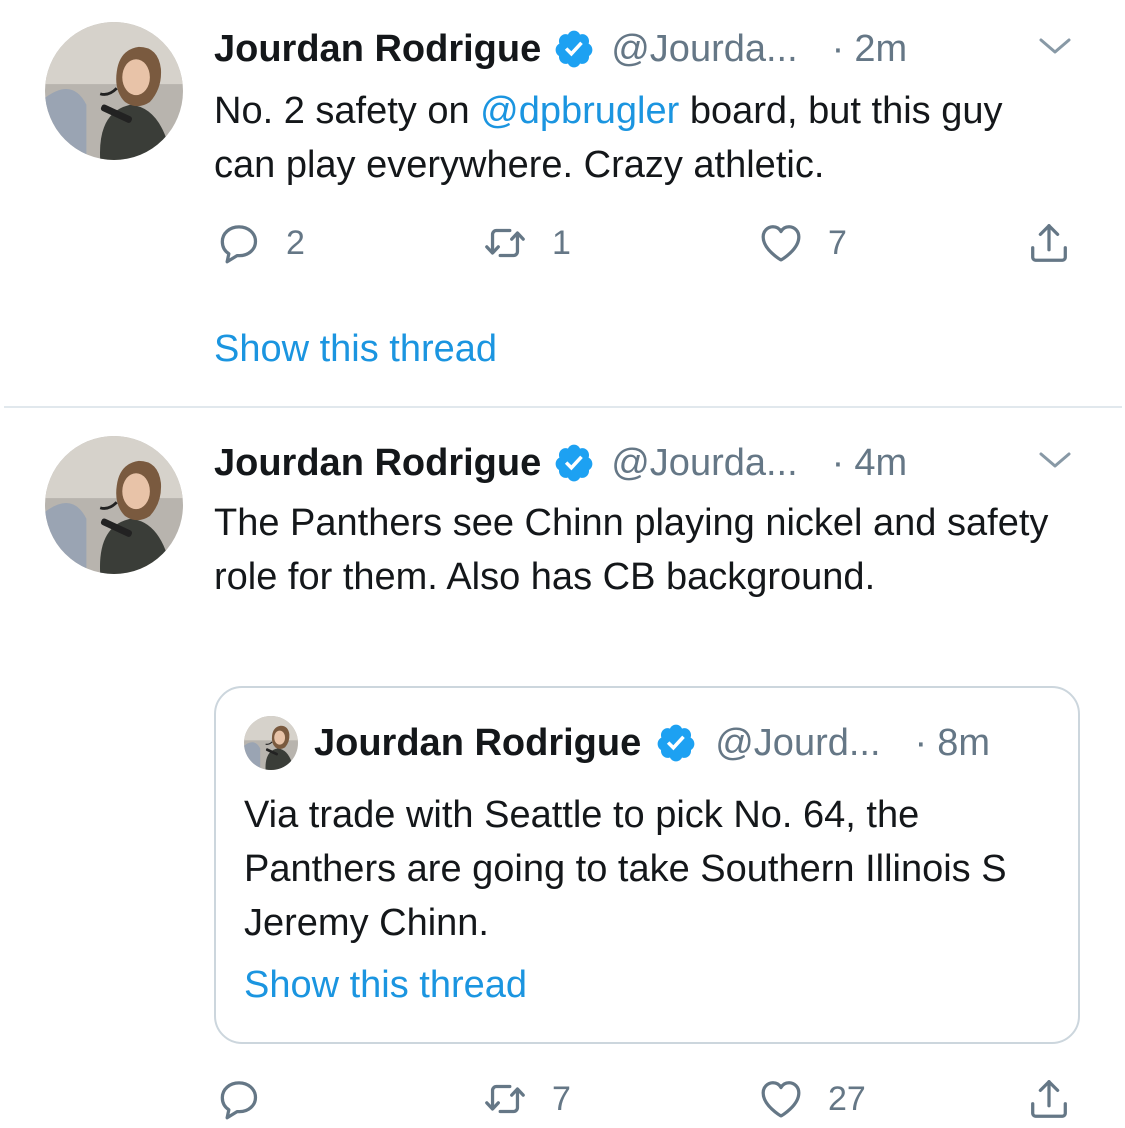 Image resolution: width=1125 pixels, height=1128 pixels. What do you see at coordinates (561, 1098) in the screenshot?
I see `retweet-count: 7` at bounding box center [561, 1098].